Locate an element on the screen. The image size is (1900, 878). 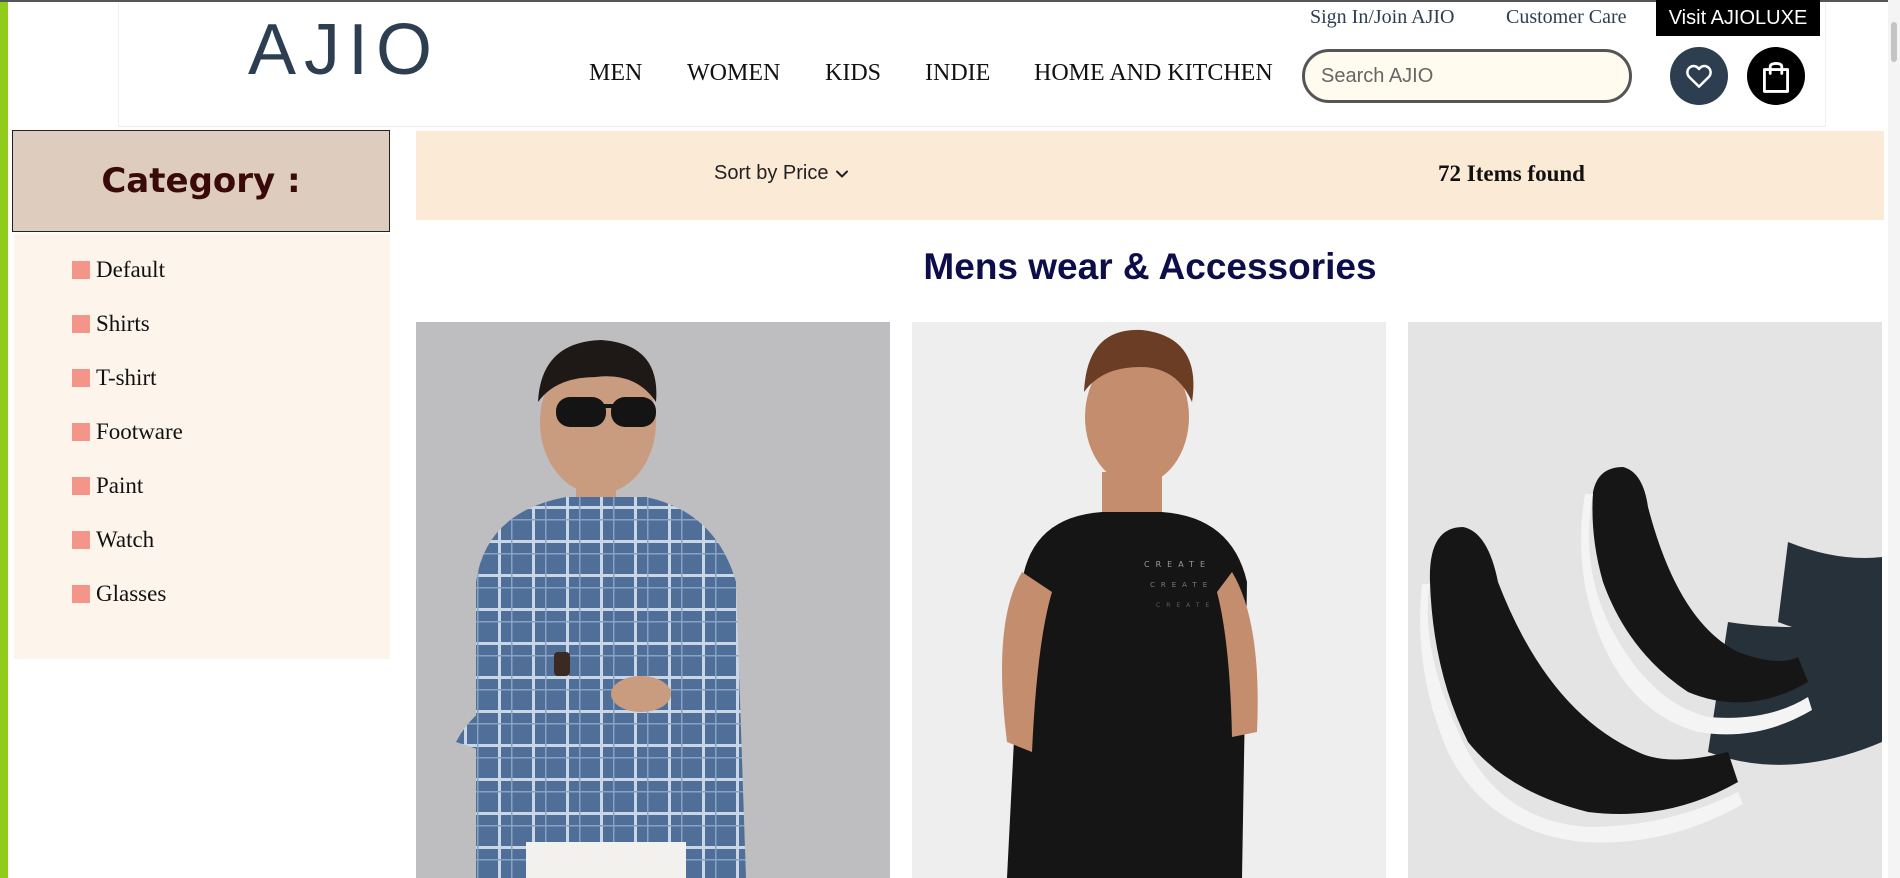
ajio-logo: AJIO is located at coordinates (344, 50).